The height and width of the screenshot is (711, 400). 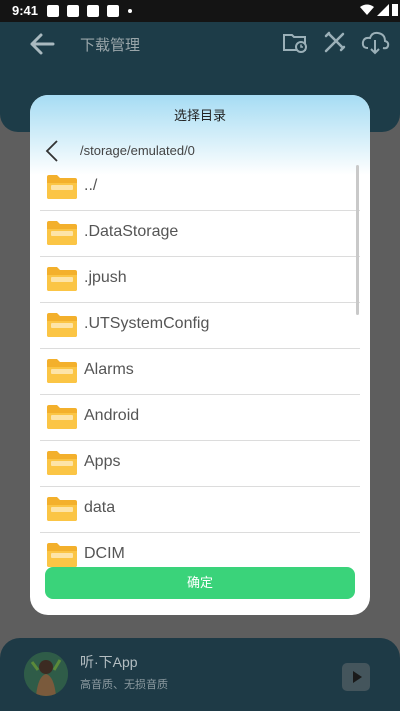 I want to click on directory-item: .DataStorage, so click(x=200, y=234).